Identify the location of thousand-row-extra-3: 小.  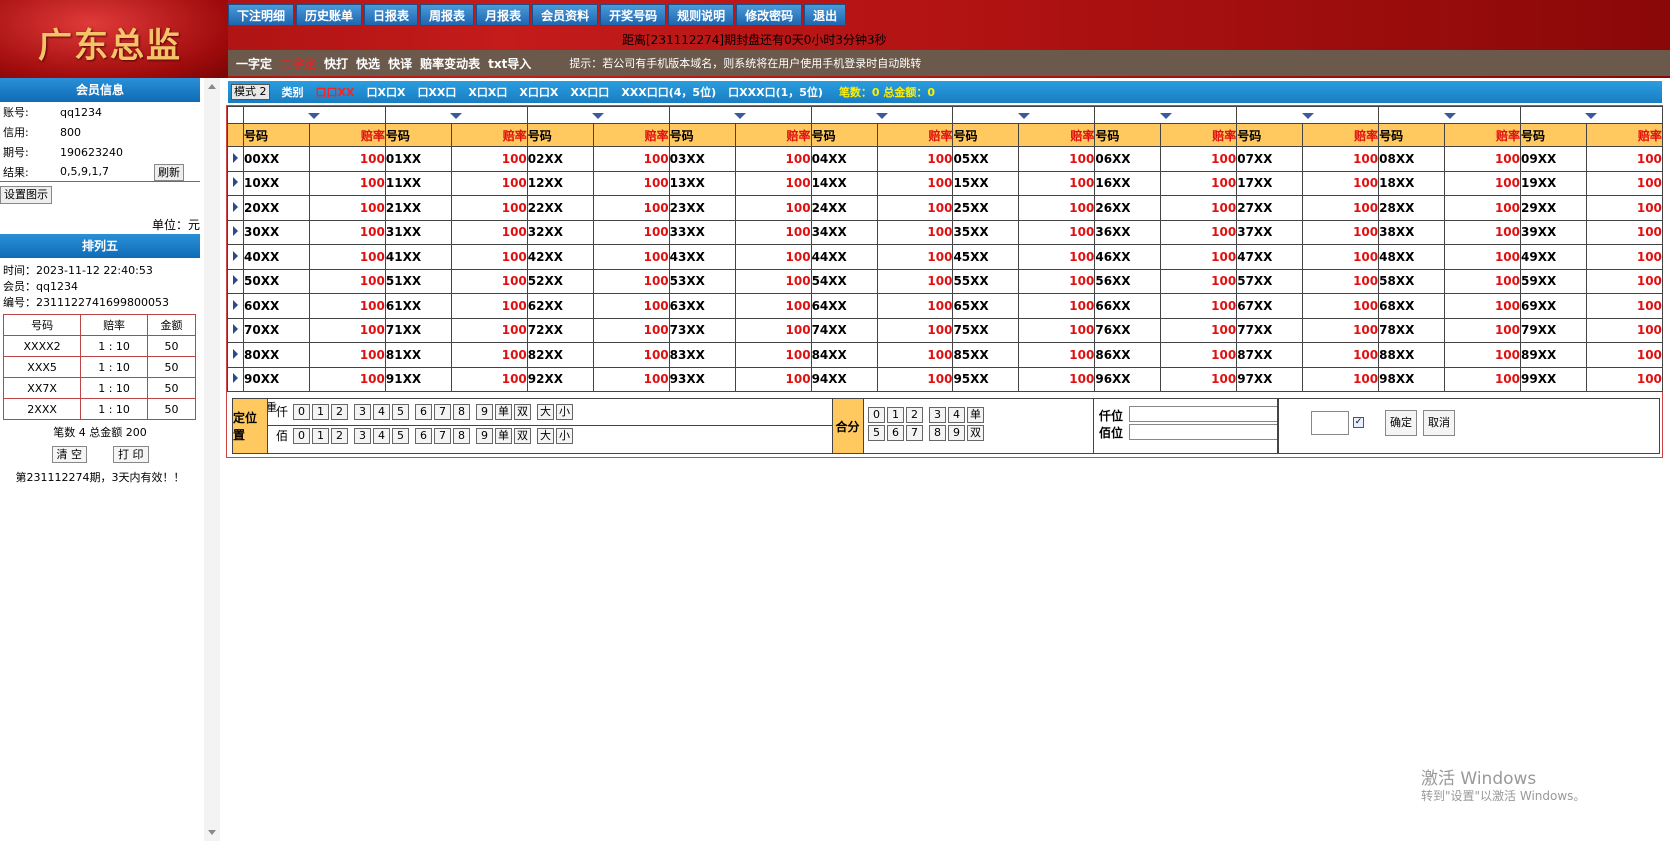
(564, 411).